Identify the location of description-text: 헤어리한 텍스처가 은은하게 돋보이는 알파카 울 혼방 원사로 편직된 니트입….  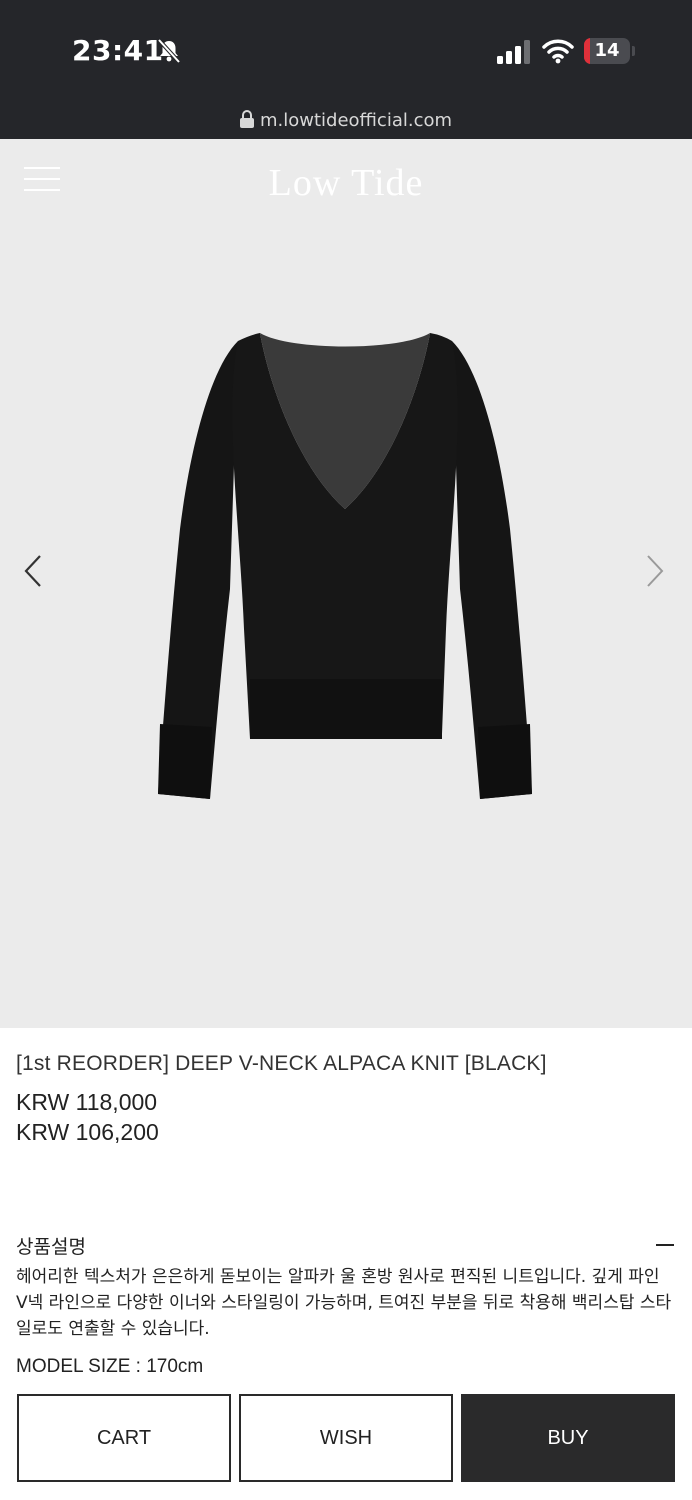
(344, 1303).